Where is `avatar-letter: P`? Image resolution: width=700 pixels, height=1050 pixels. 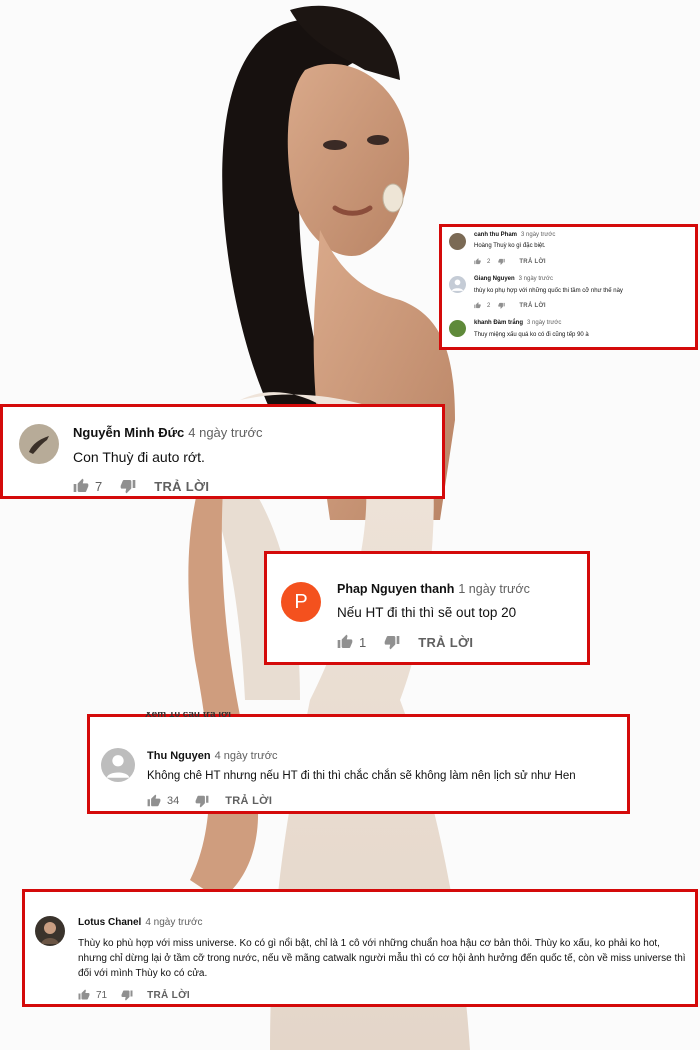 avatar-letter: P is located at coordinates (301, 601).